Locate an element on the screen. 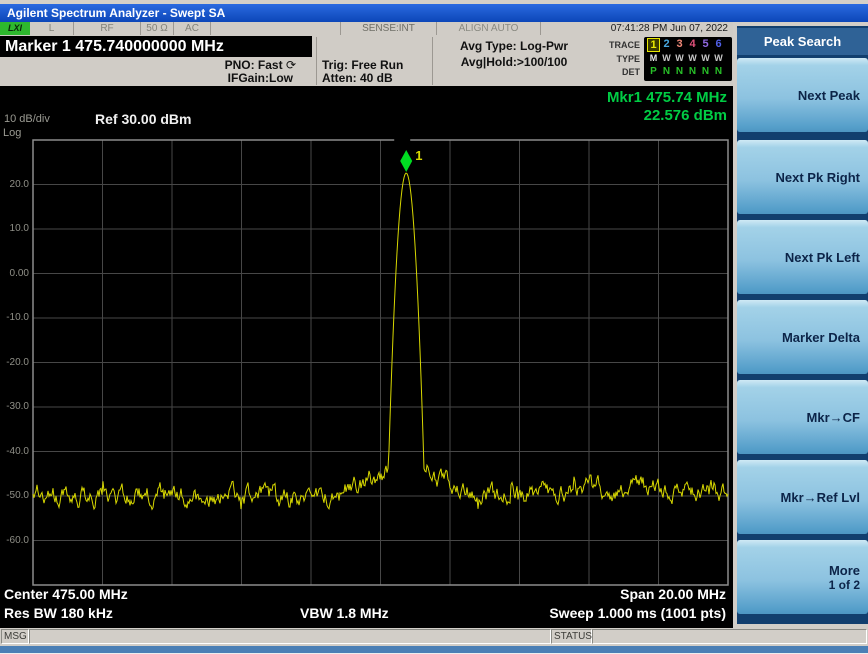  status-align: ALIGN AUTO is located at coordinates (488, 28).